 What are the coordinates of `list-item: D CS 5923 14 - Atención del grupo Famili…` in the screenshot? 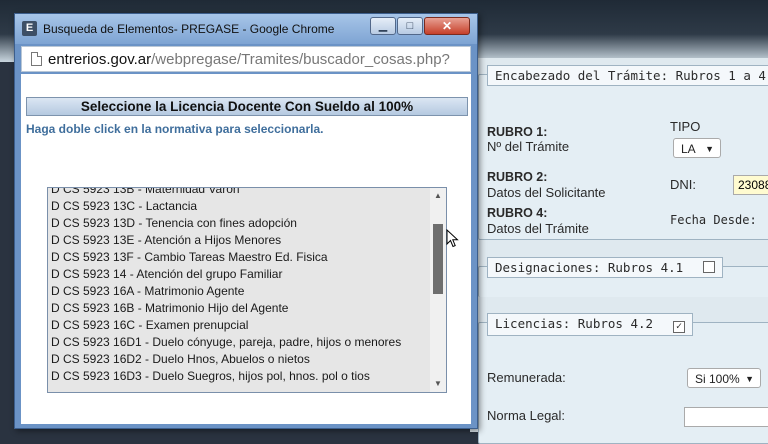 It's located at (226, 274).